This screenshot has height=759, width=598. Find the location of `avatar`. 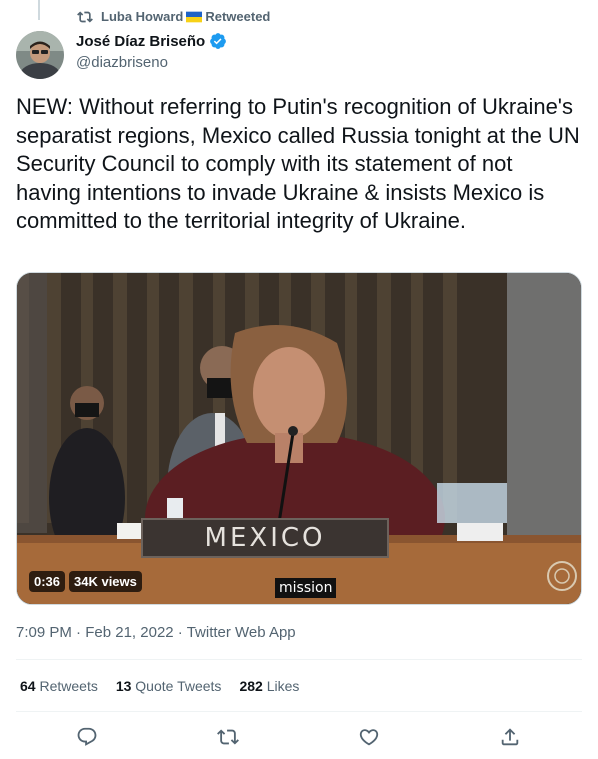

avatar is located at coordinates (40, 55).